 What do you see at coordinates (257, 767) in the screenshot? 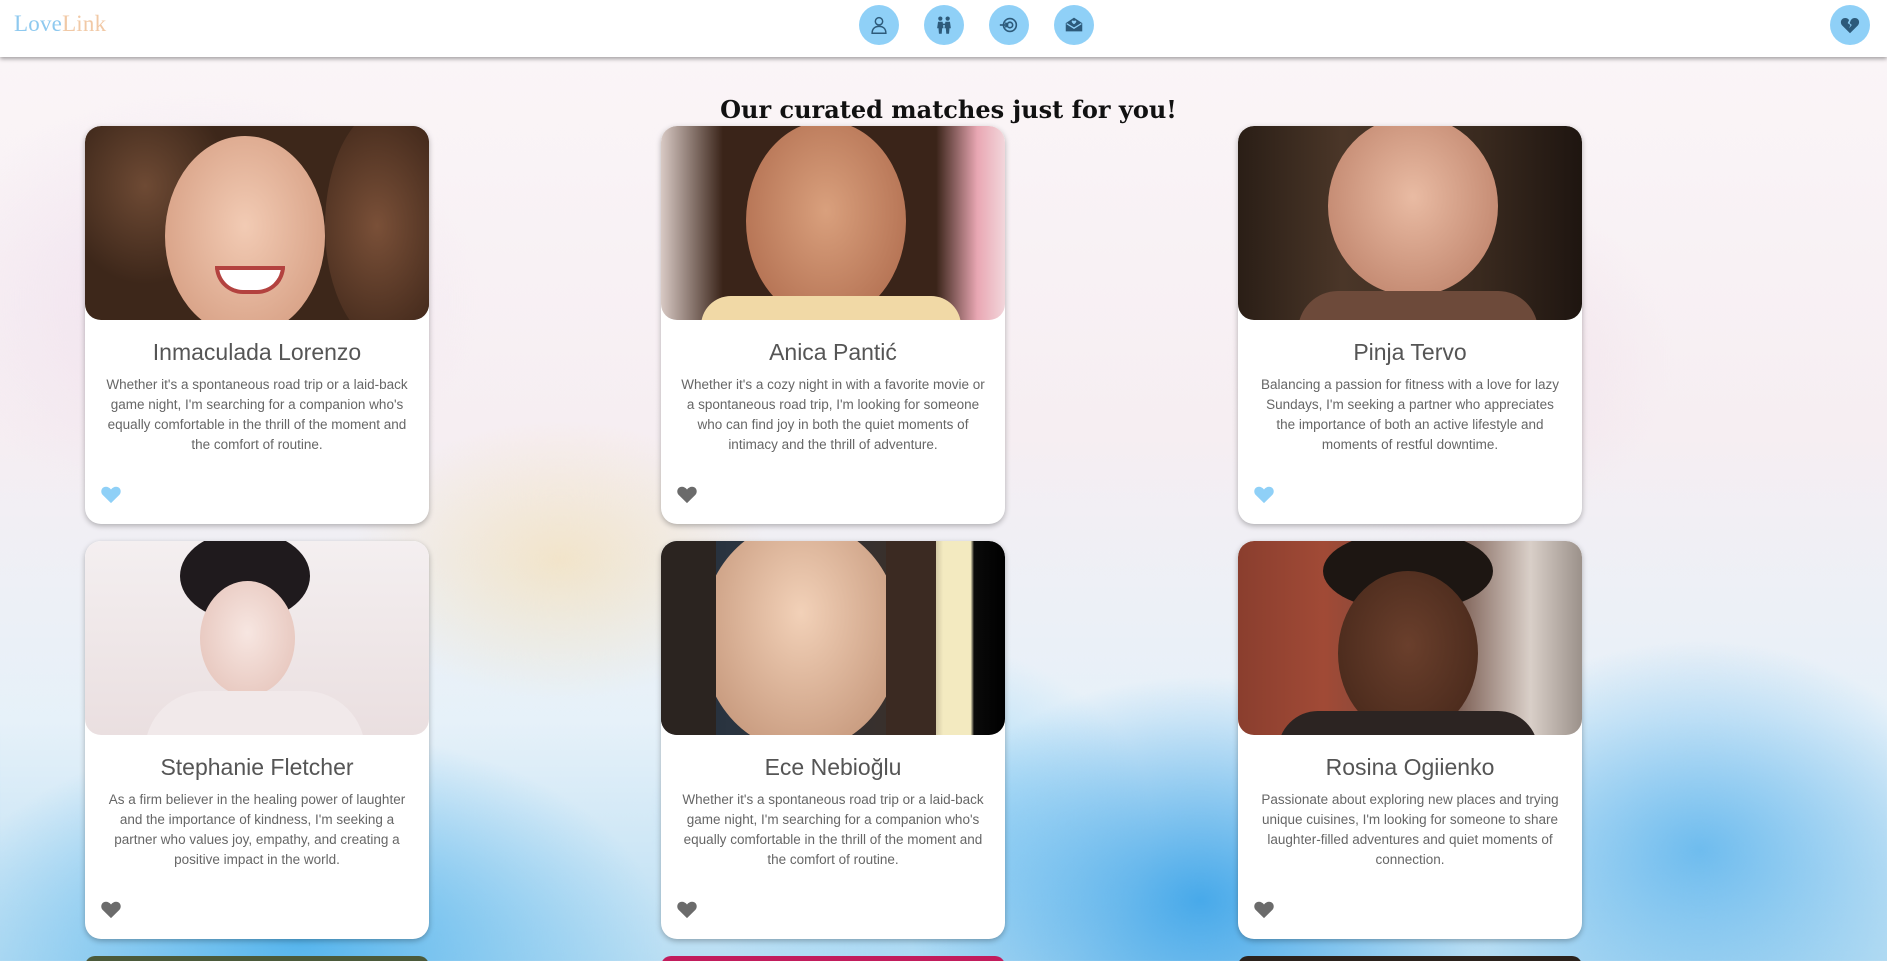
I see `match-name: Stephanie Fletcher` at bounding box center [257, 767].